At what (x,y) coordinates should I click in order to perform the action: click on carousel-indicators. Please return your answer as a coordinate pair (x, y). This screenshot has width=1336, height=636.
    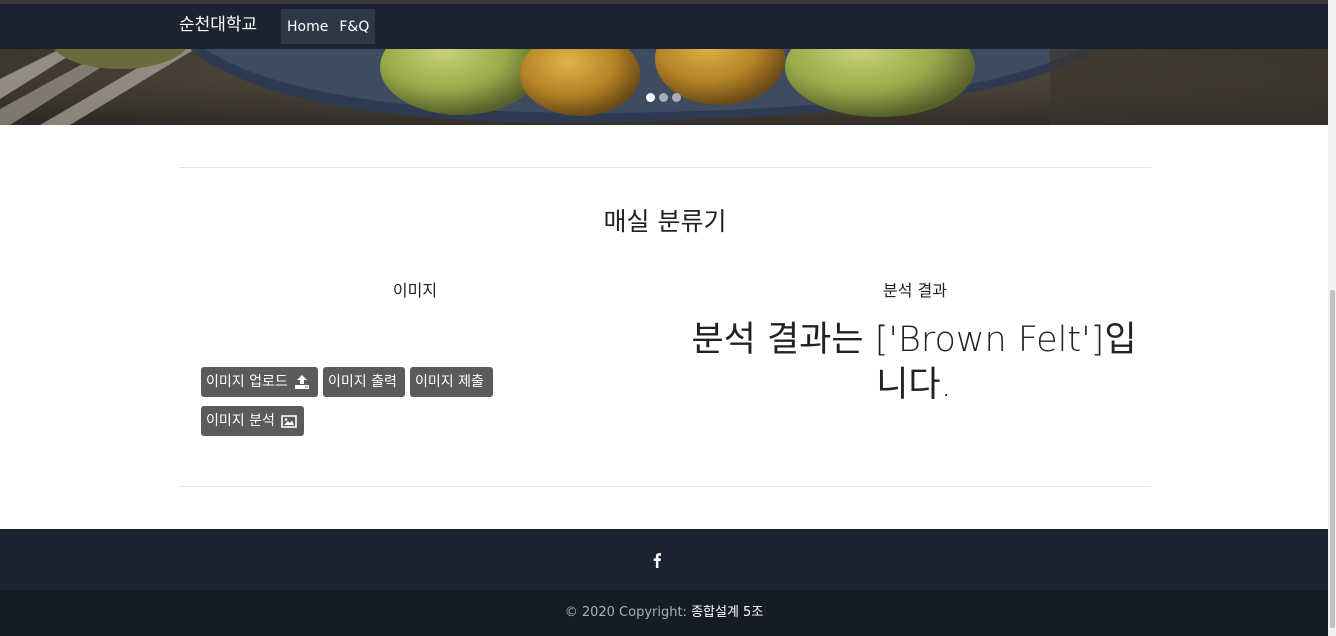
    Looking at the image, I should click on (663, 97).